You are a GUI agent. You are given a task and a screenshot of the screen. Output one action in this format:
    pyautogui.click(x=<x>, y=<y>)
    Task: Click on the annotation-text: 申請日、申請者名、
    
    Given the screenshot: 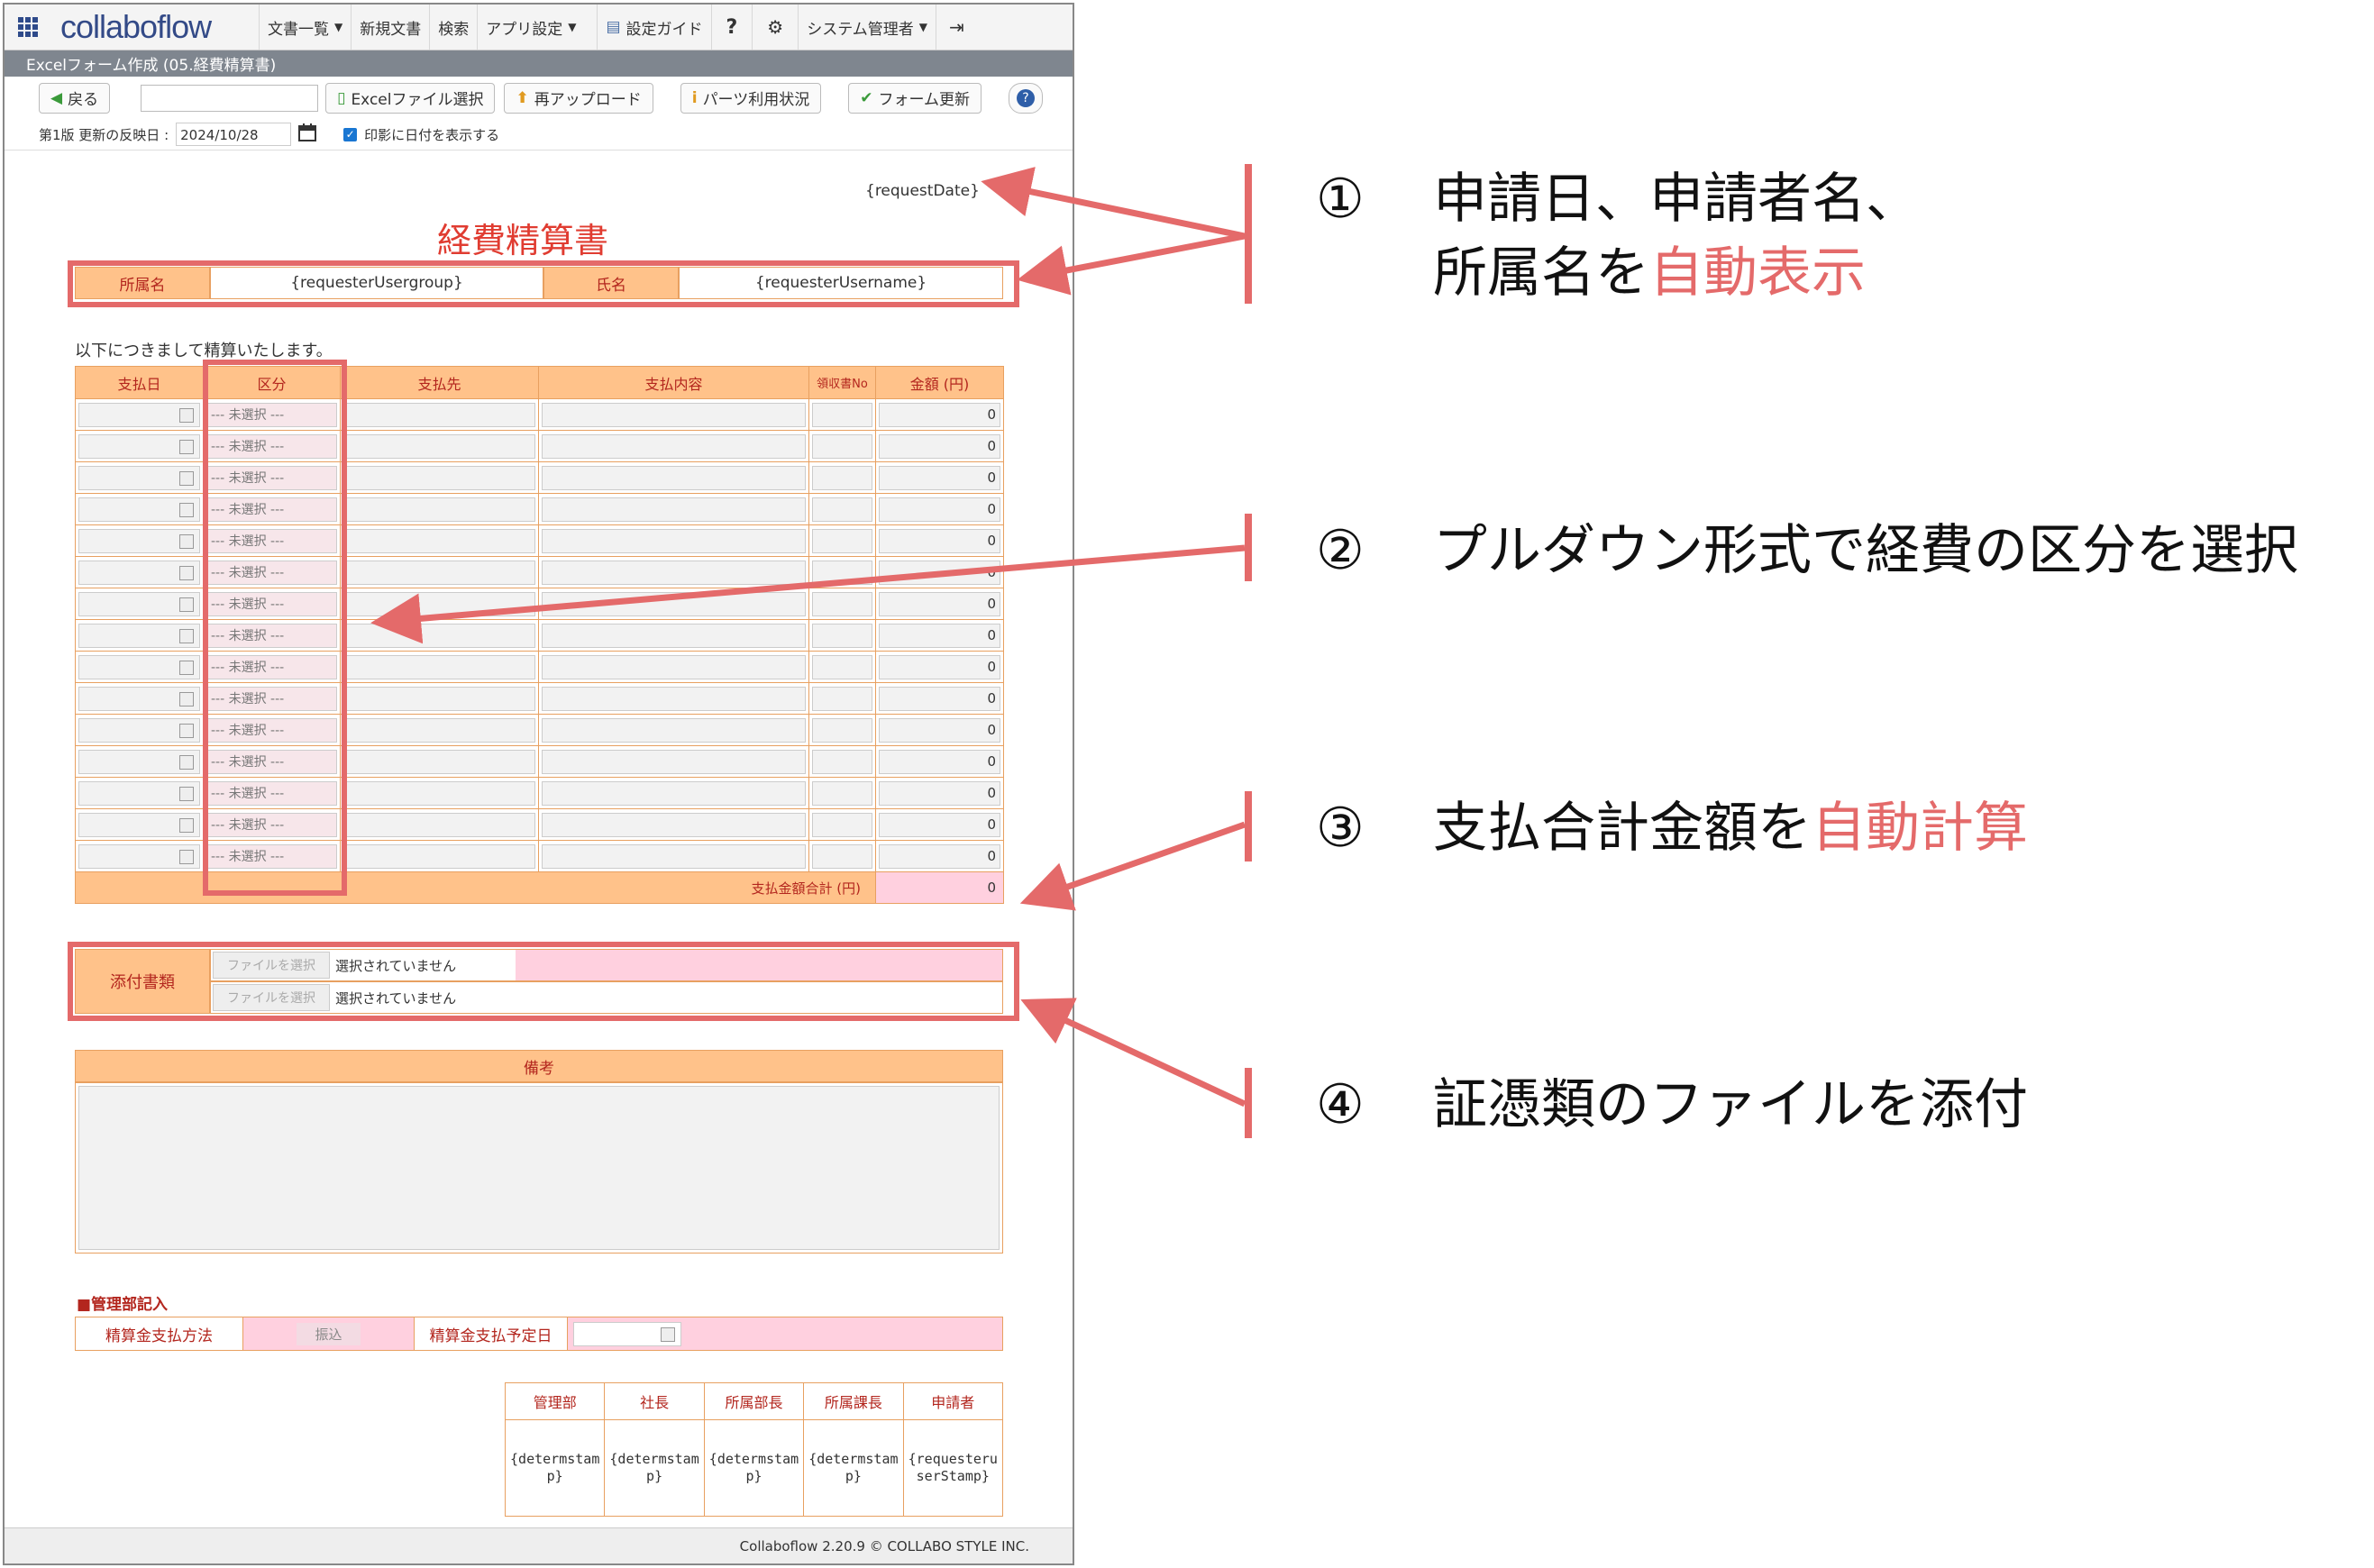 What is the action you would take?
    pyautogui.click(x=1676, y=199)
    